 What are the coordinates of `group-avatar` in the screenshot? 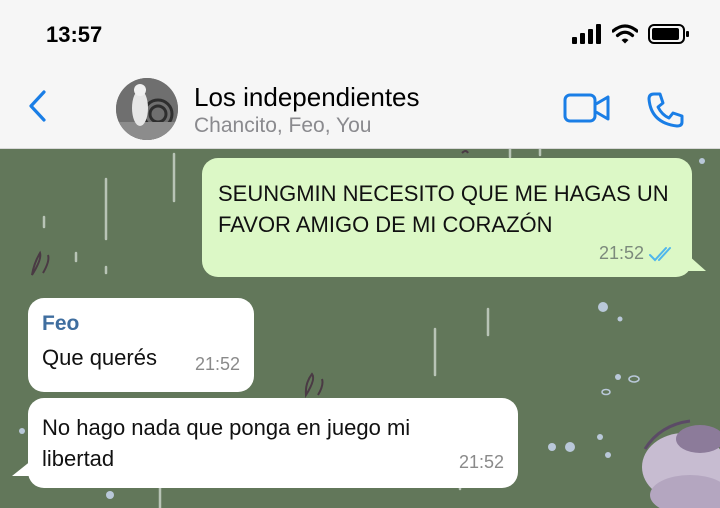 It's located at (147, 109).